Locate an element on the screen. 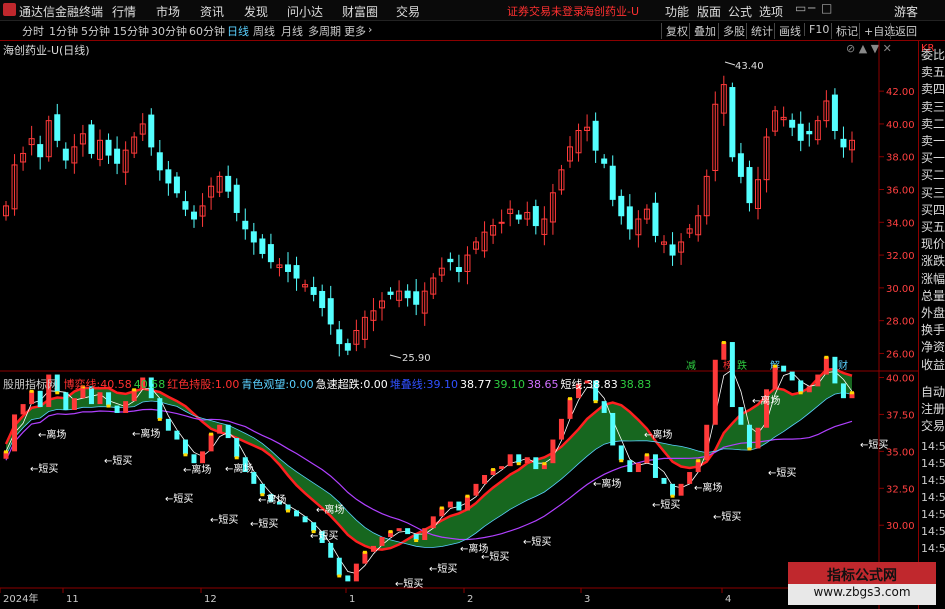  menu-hangqing: 行情 is located at coordinates (124, 11).